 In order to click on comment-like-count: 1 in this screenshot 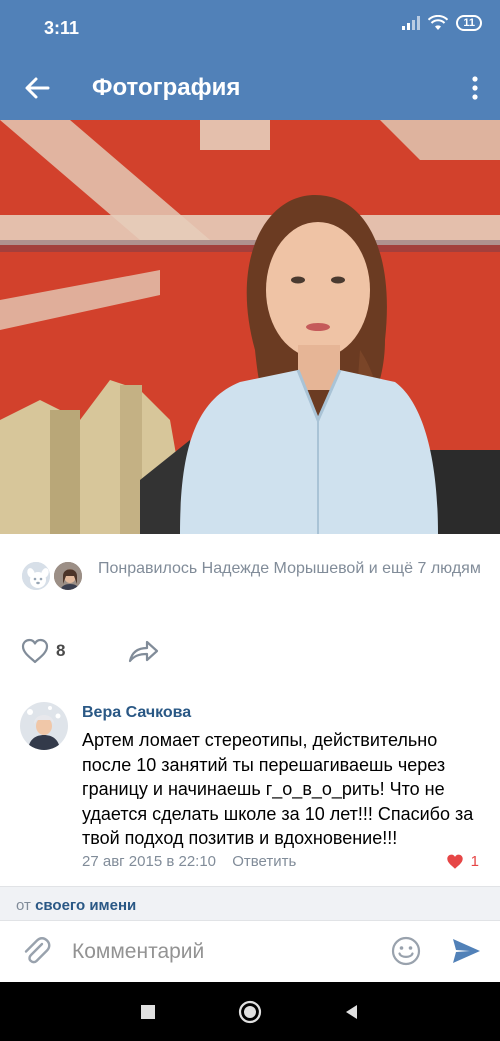, I will do `click(474, 861)`.